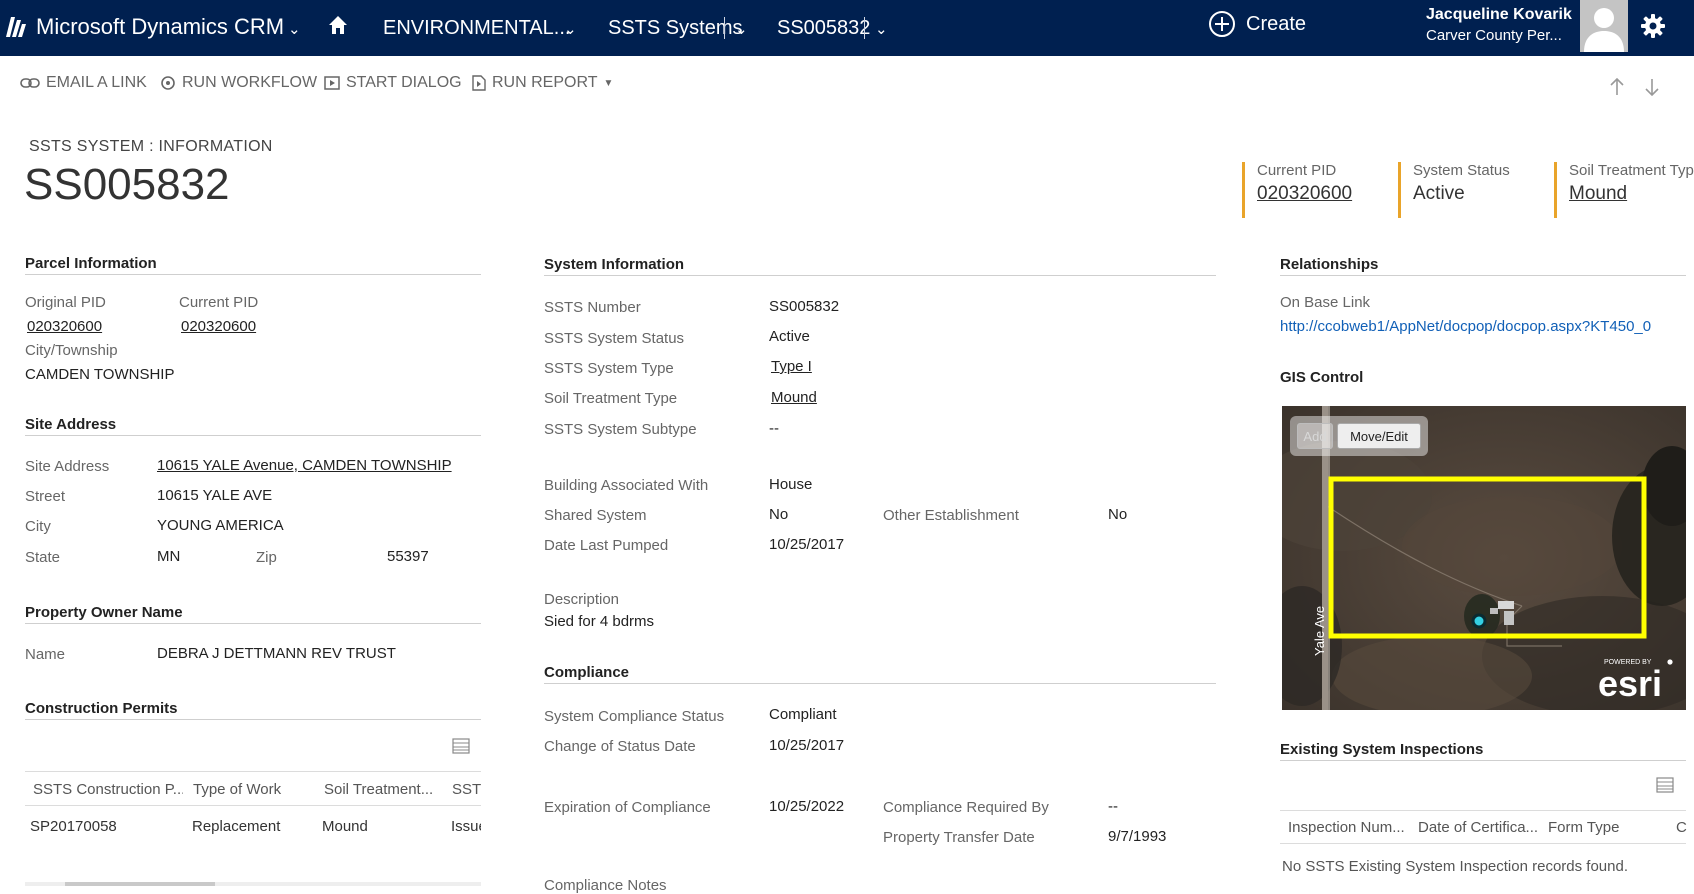 This screenshot has width=1694, height=894. Describe the element at coordinates (393, 83) in the screenshot. I see `start-dialog-button: START DIALOG` at that location.